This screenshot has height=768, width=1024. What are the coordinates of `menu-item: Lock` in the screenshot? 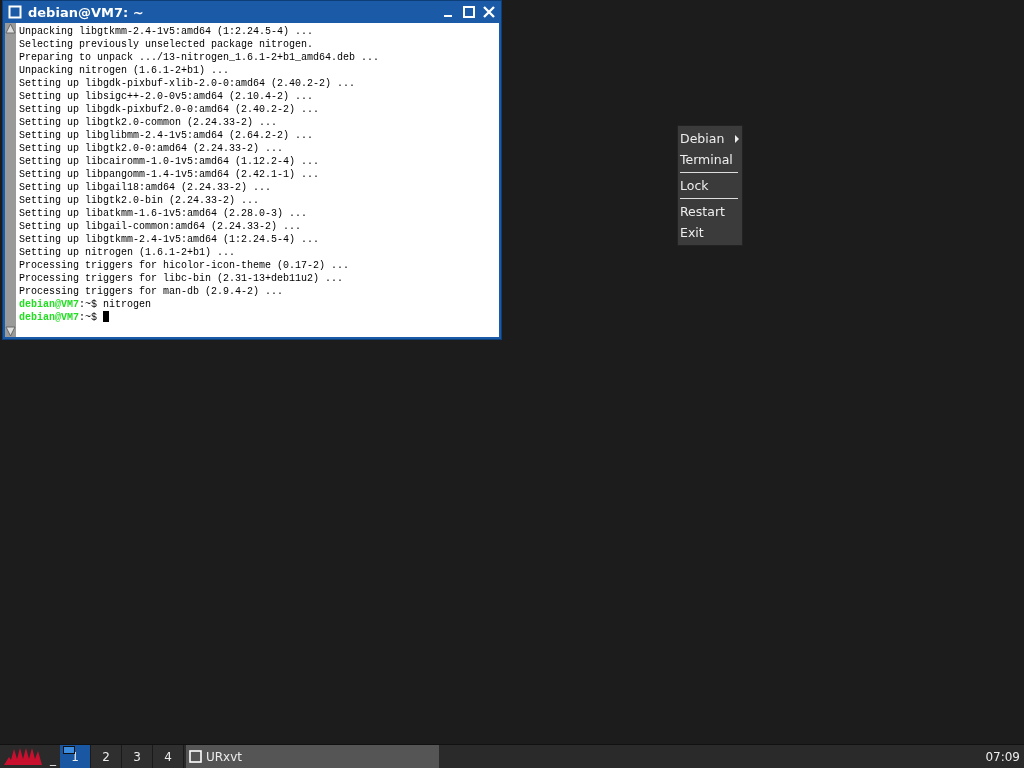 It's located at (710, 185).